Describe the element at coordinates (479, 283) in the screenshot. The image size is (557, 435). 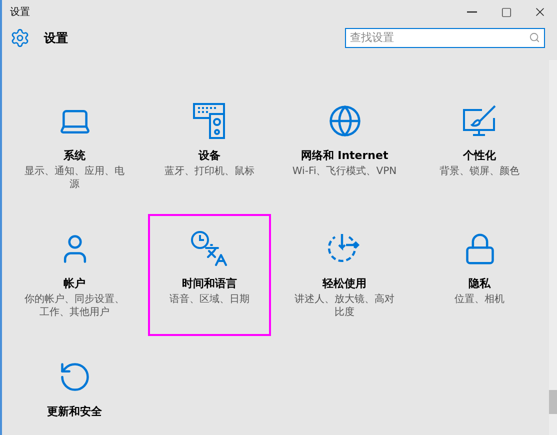
I see `category-title: 隐私` at that location.